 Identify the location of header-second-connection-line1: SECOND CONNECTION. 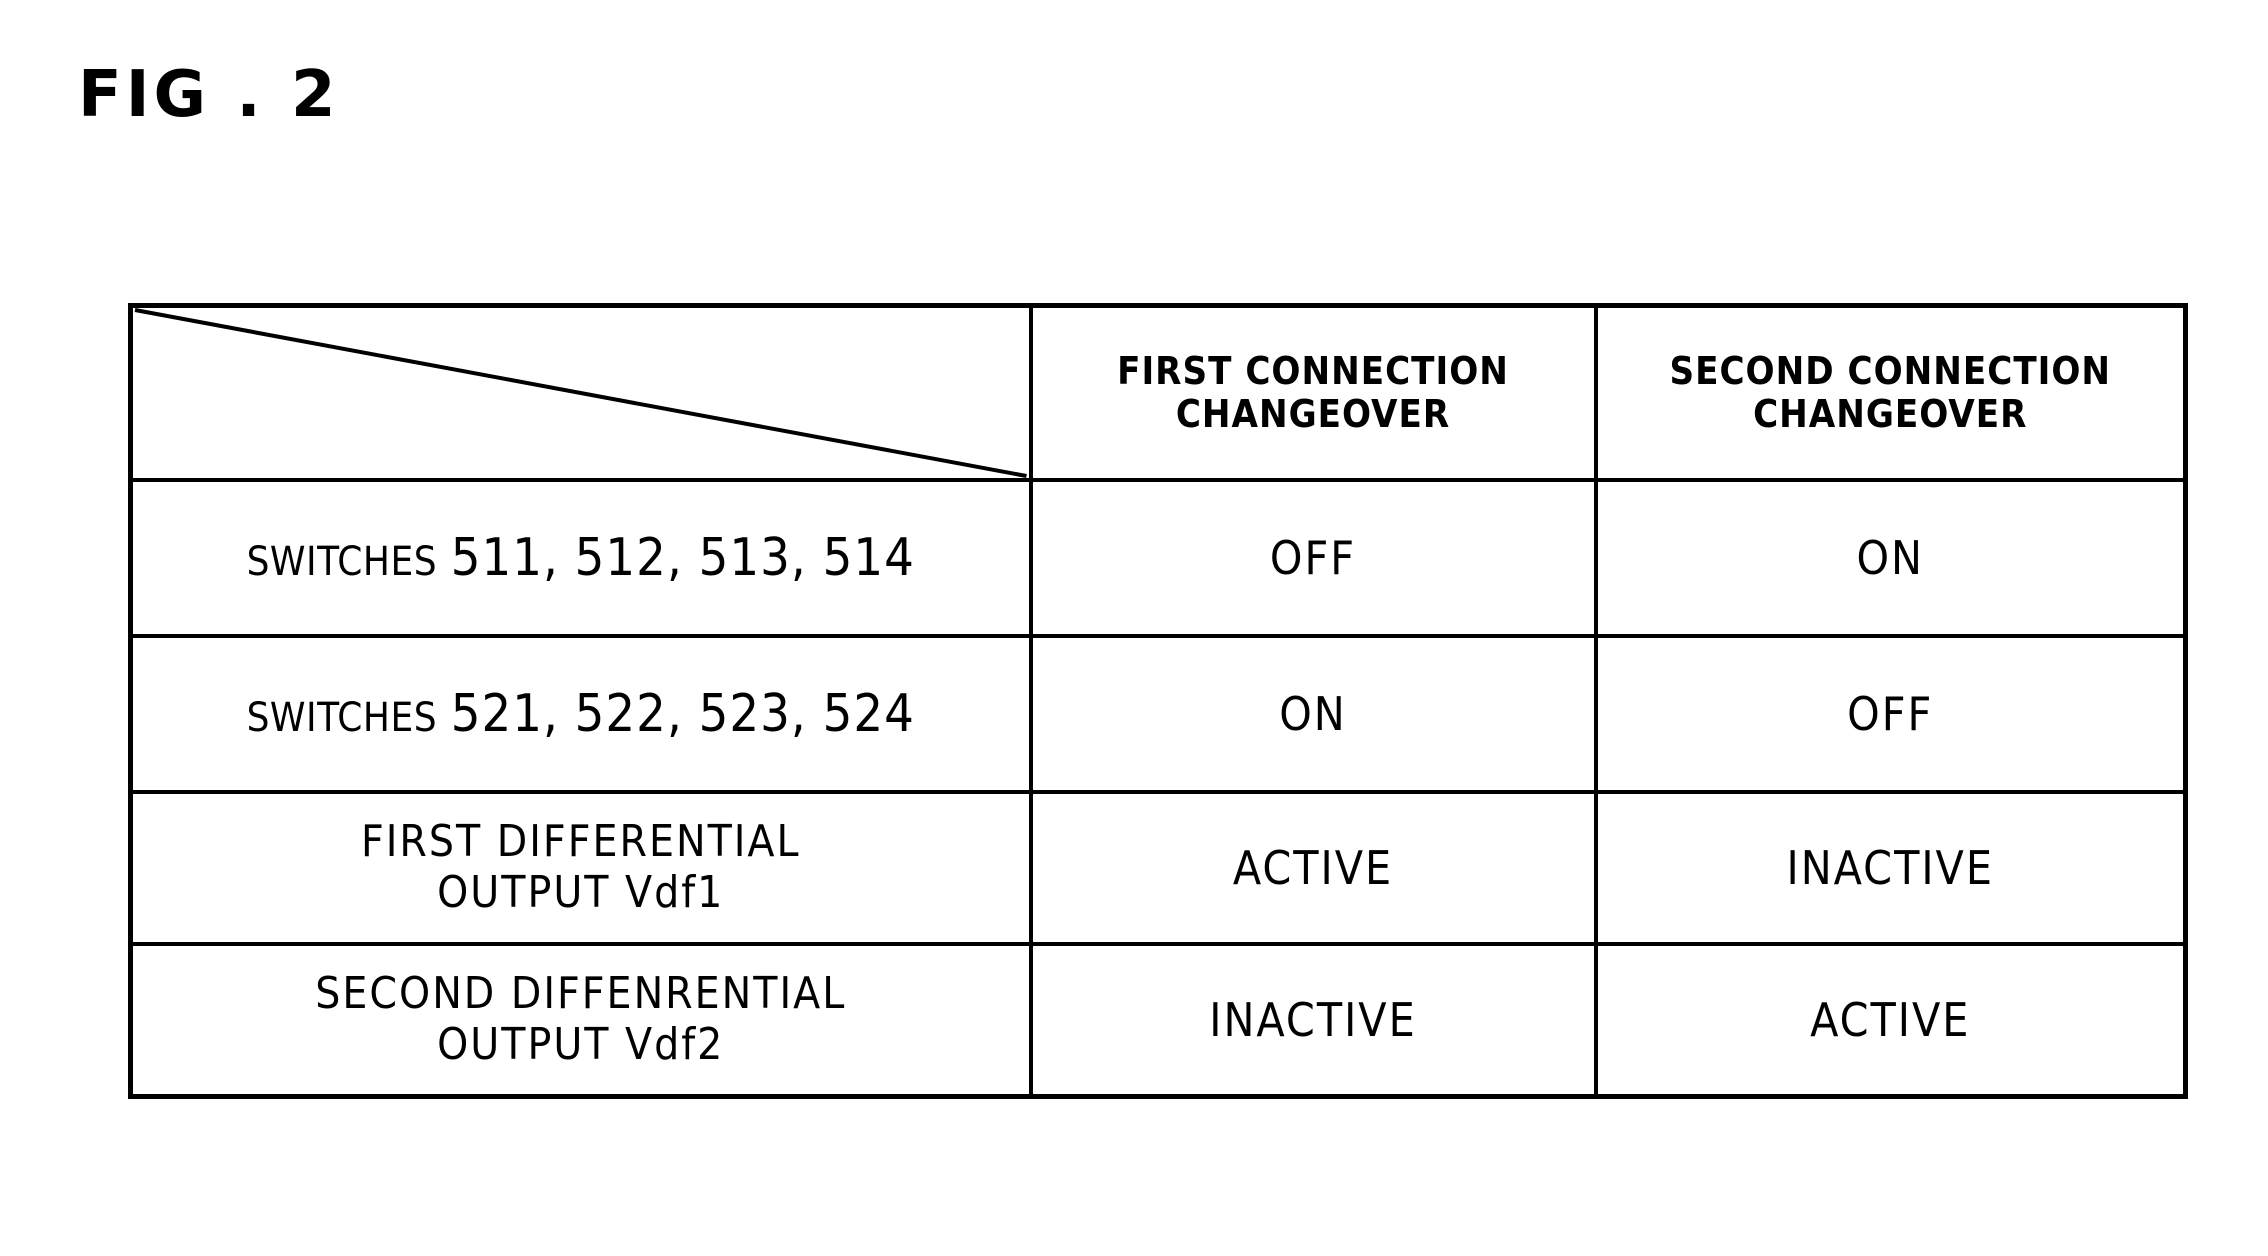
(1890, 371).